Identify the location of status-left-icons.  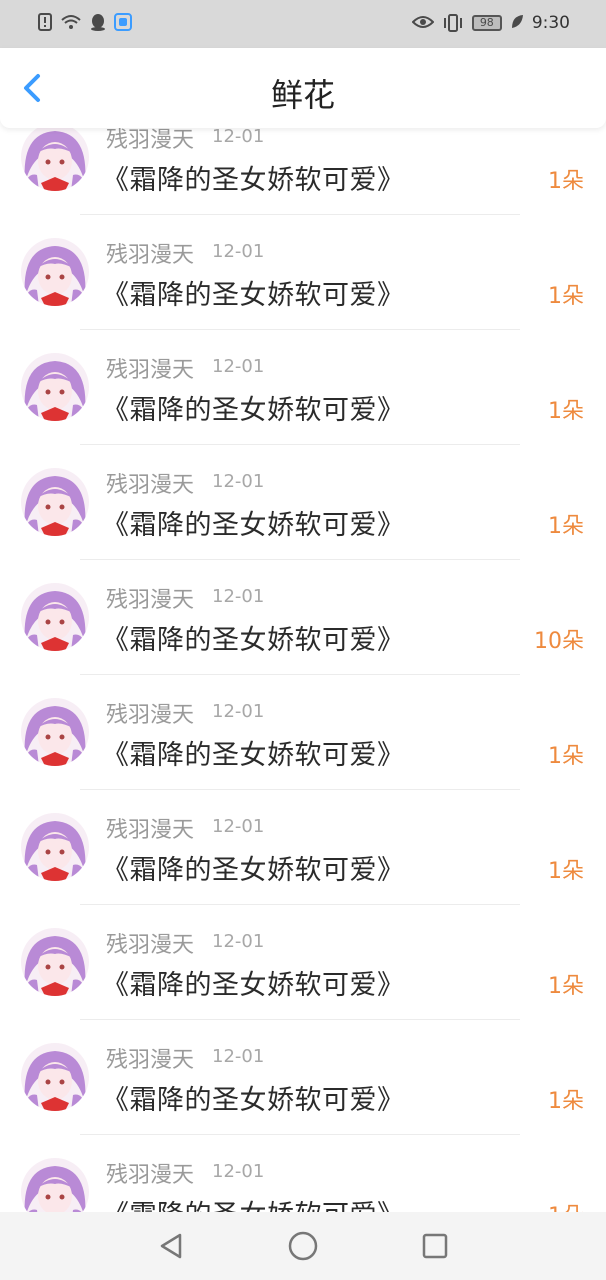
(85, 22).